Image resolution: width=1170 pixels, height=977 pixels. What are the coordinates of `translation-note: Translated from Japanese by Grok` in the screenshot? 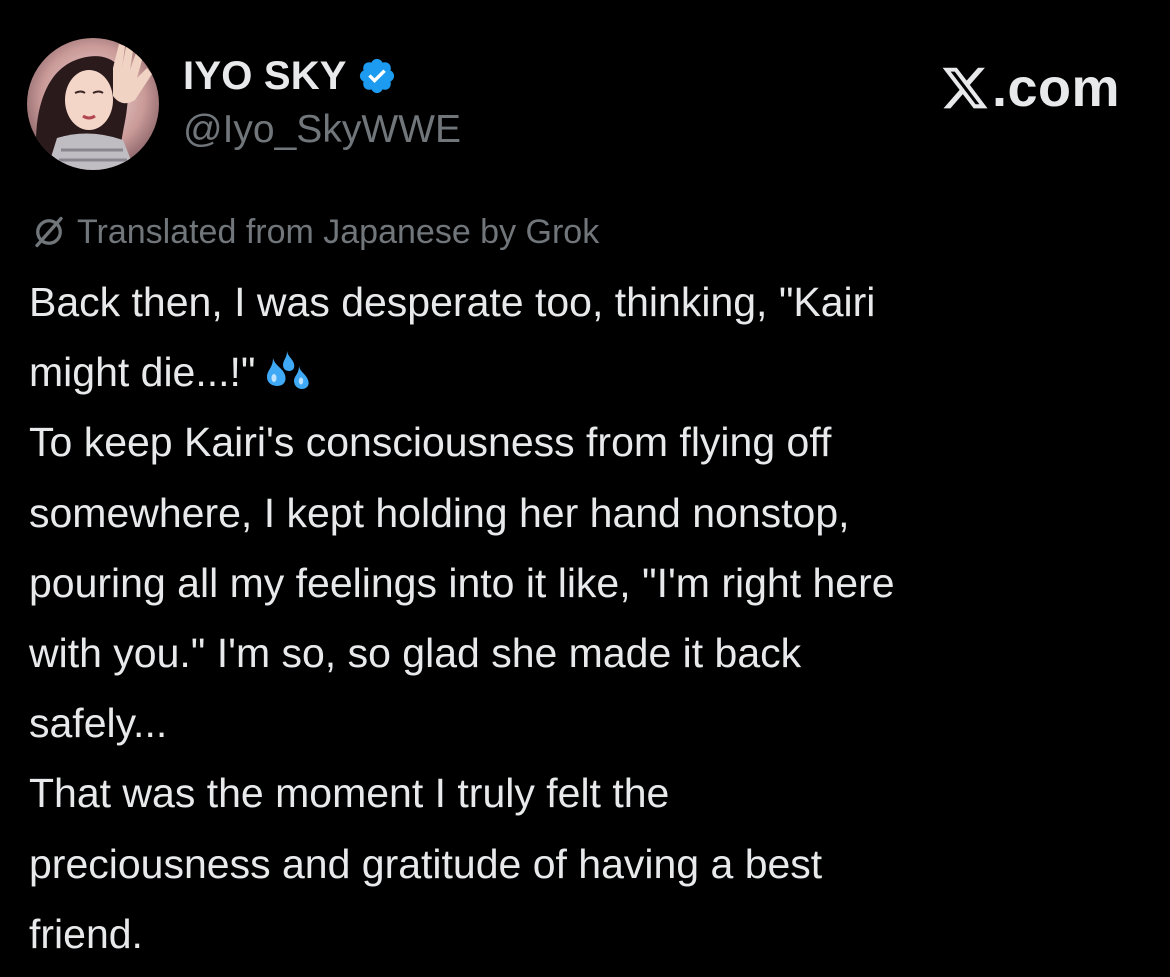 It's located at (315, 232).